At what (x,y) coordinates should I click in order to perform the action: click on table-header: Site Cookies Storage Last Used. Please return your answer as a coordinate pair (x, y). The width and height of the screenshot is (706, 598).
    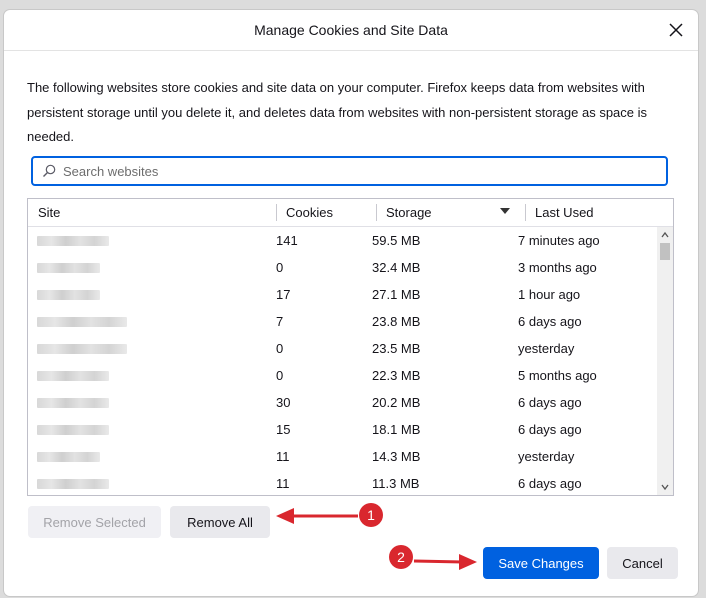
    Looking at the image, I should click on (350, 213).